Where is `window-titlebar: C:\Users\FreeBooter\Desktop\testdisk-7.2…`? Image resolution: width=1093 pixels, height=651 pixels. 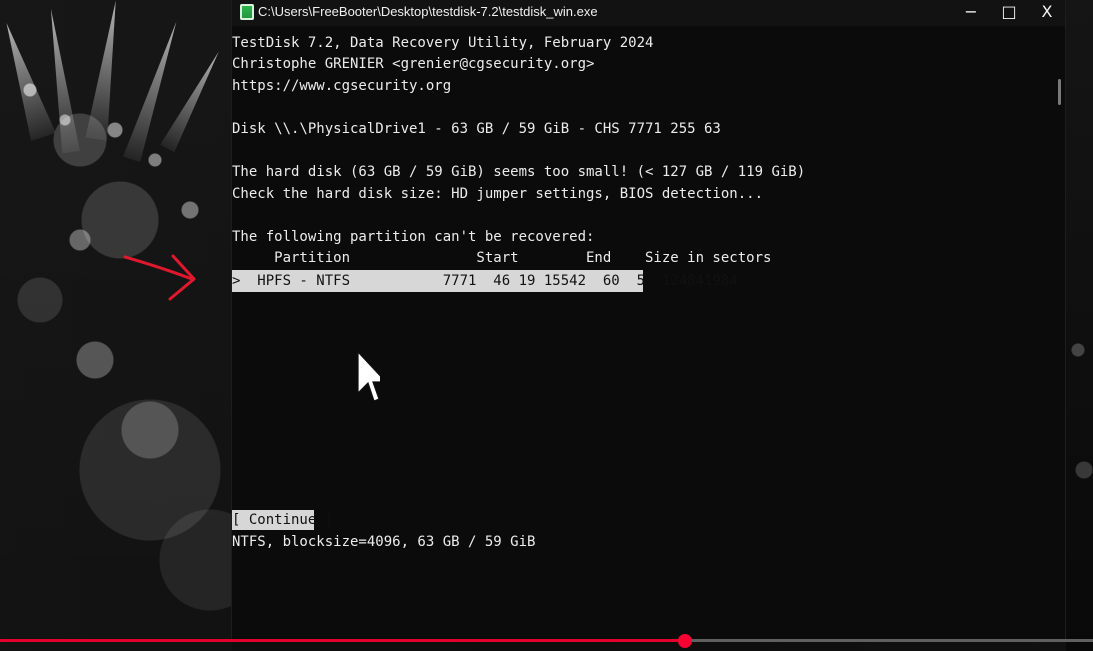
window-titlebar: C:\Users\FreeBooter\Desktop\testdisk-7.2… is located at coordinates (648, 13).